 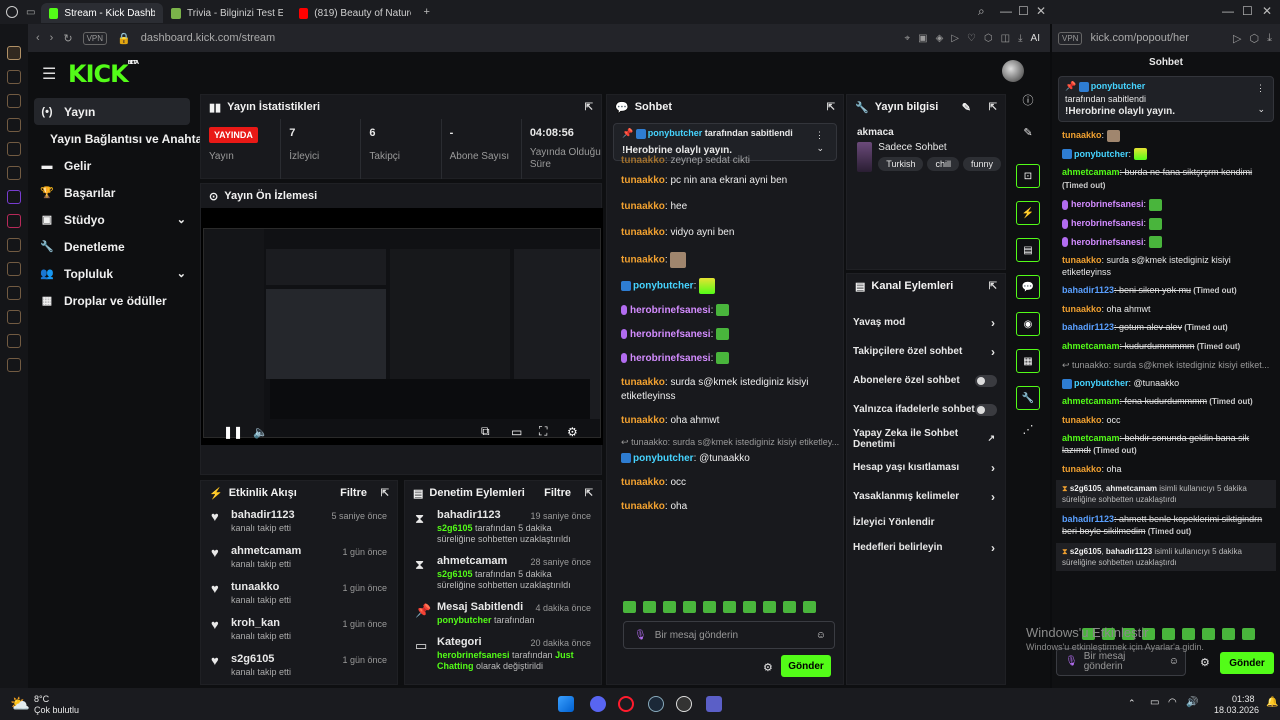 I want to click on reload-icon: ↻, so click(x=67, y=38).